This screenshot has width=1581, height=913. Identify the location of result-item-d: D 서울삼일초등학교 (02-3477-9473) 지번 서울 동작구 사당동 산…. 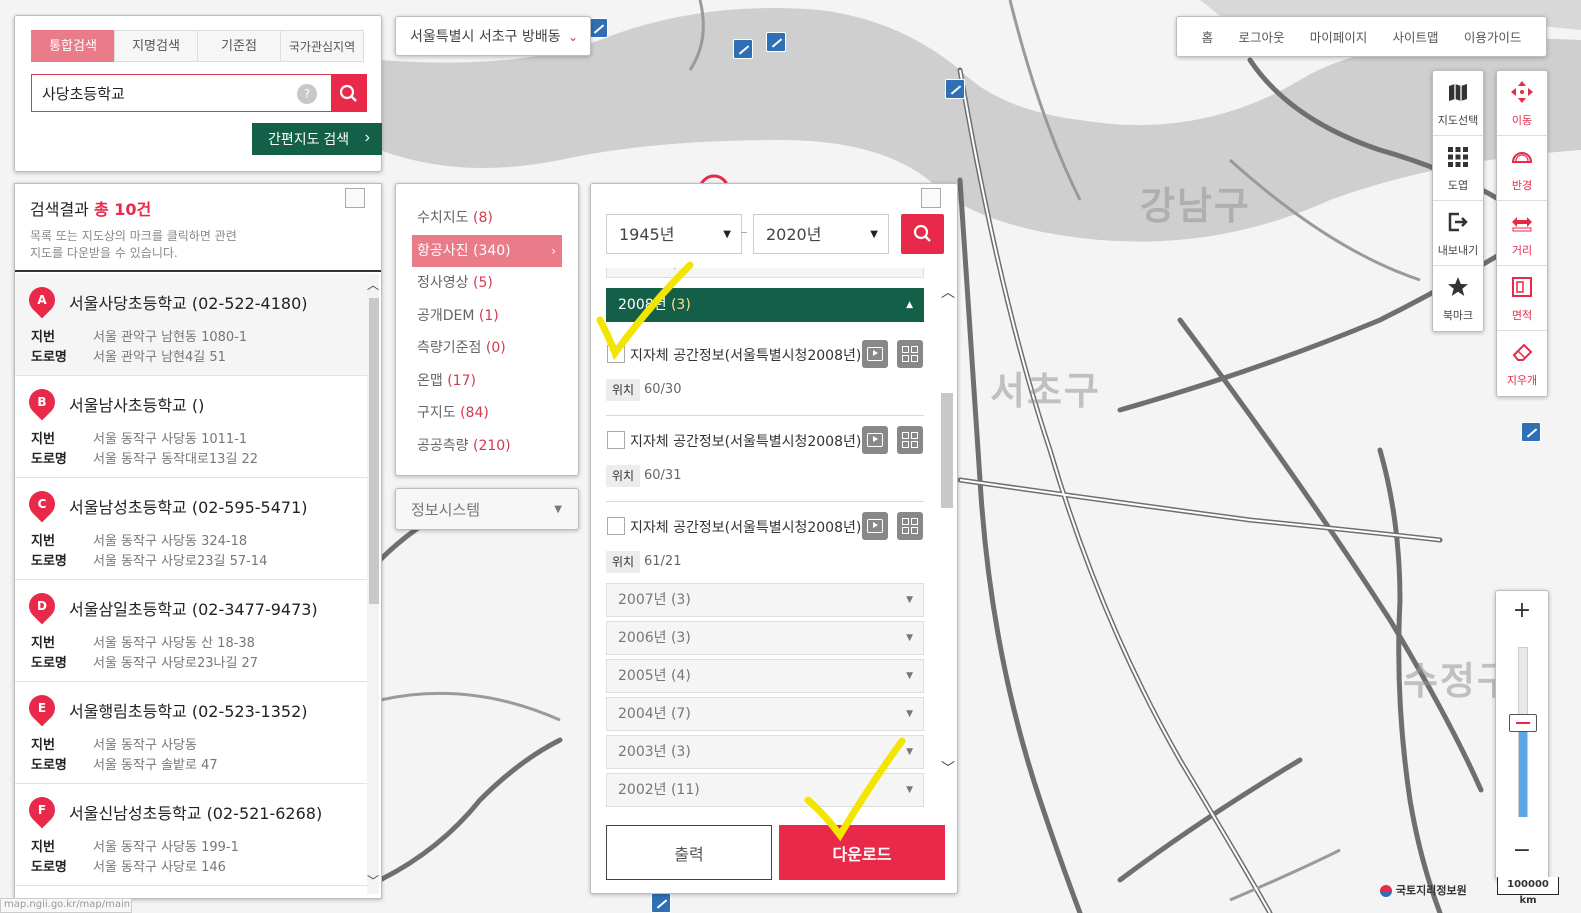
(191, 631).